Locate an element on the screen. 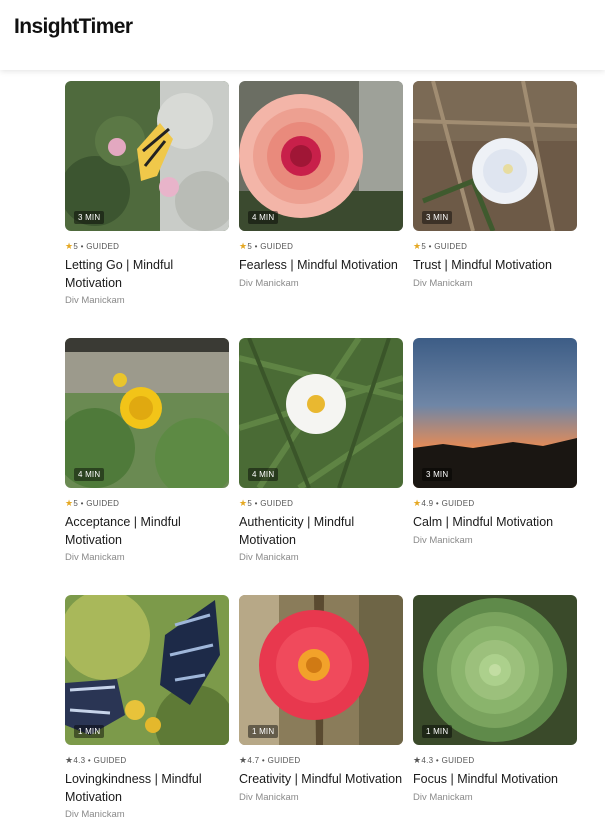  sunset-image is located at coordinates (495, 413).